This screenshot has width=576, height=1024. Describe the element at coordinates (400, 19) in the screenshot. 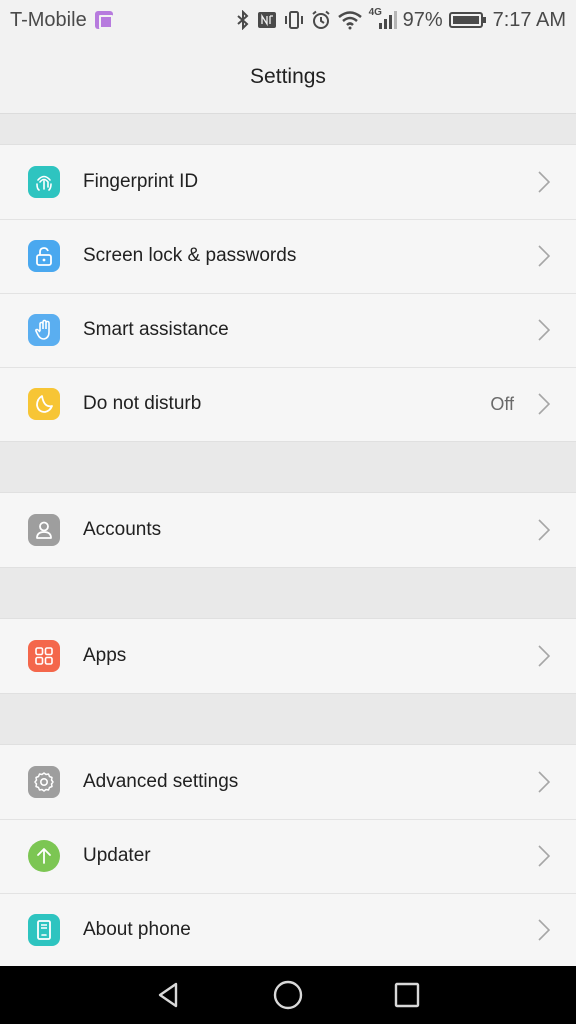

I see `status-right: 4G 97% 7:17 AM` at that location.